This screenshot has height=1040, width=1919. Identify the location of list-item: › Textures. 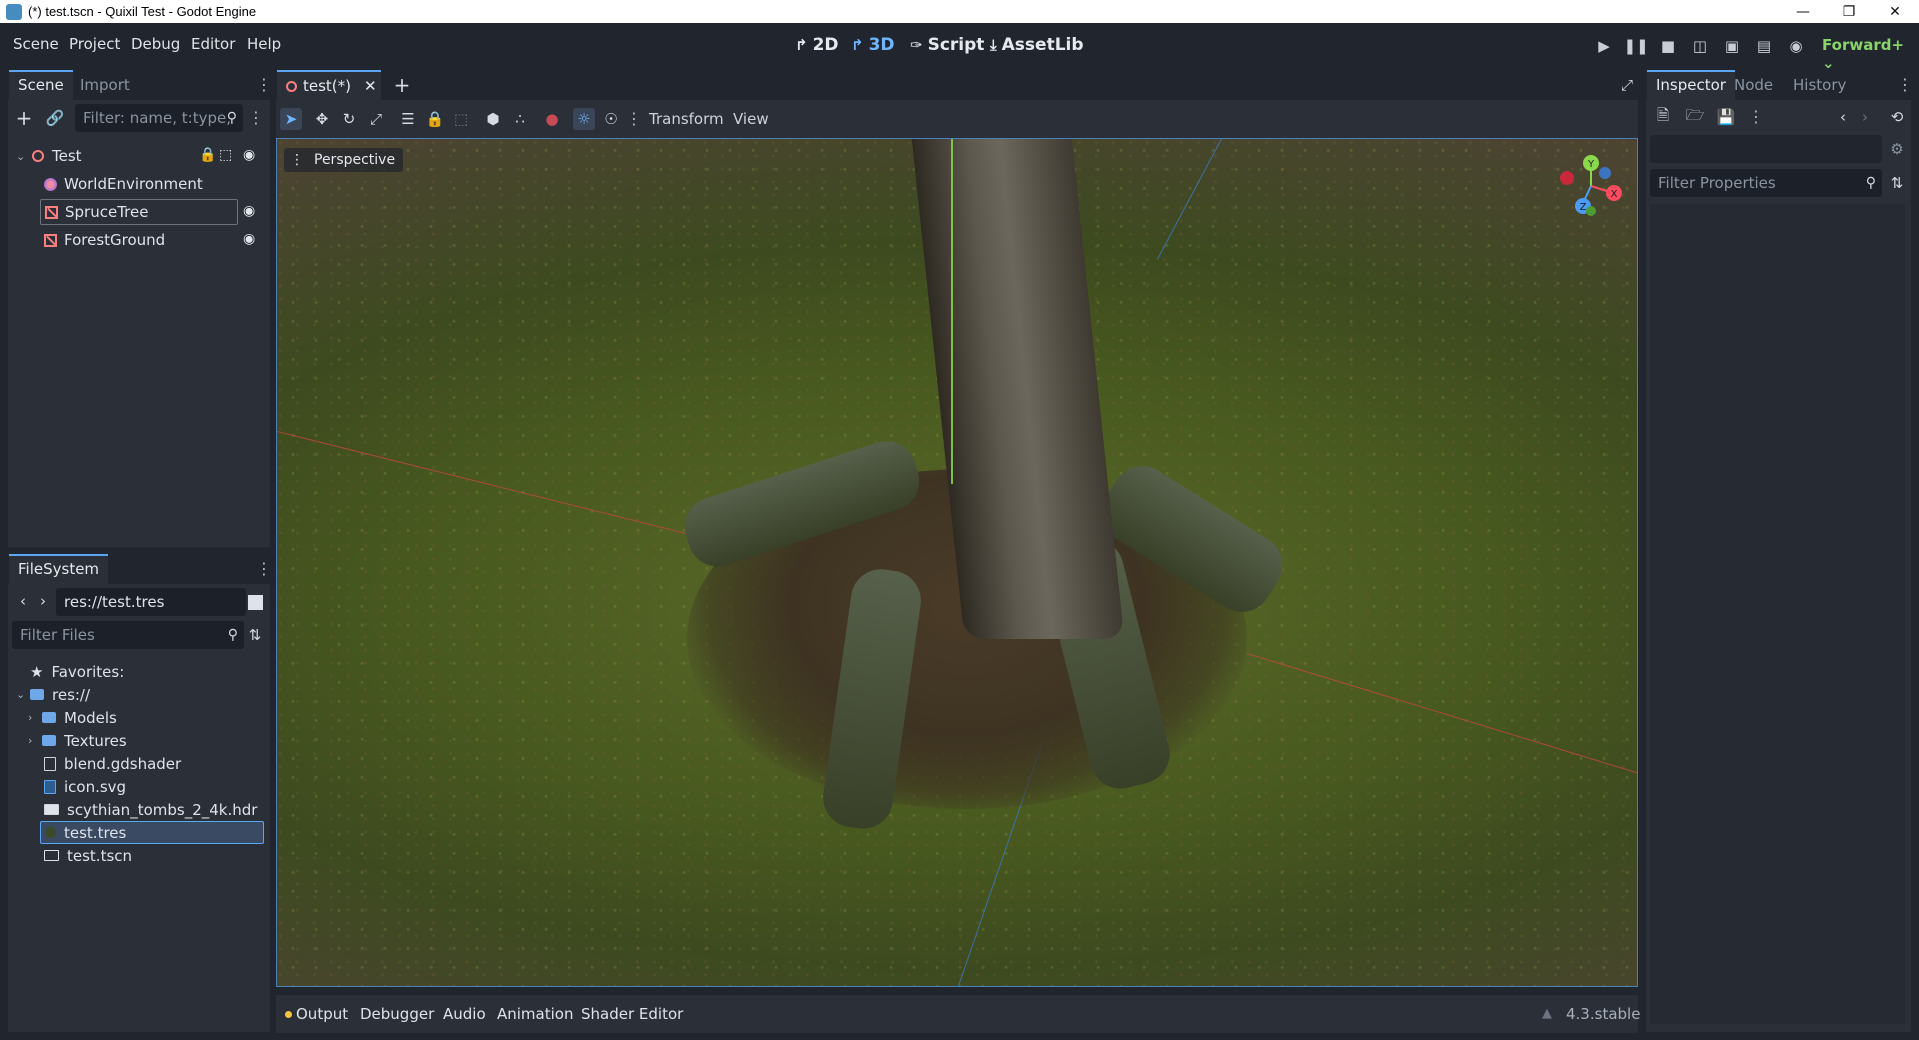
(77, 740).